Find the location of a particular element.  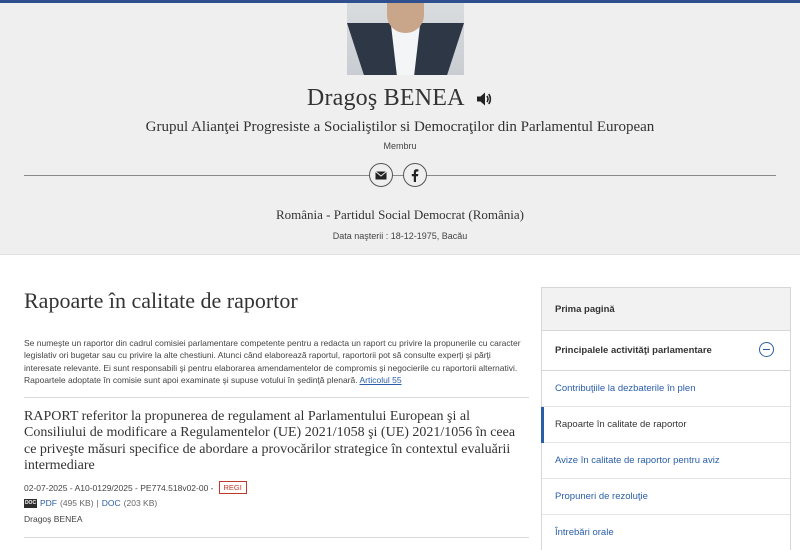

member-name: Dragoş BENEA is located at coordinates (385, 98).